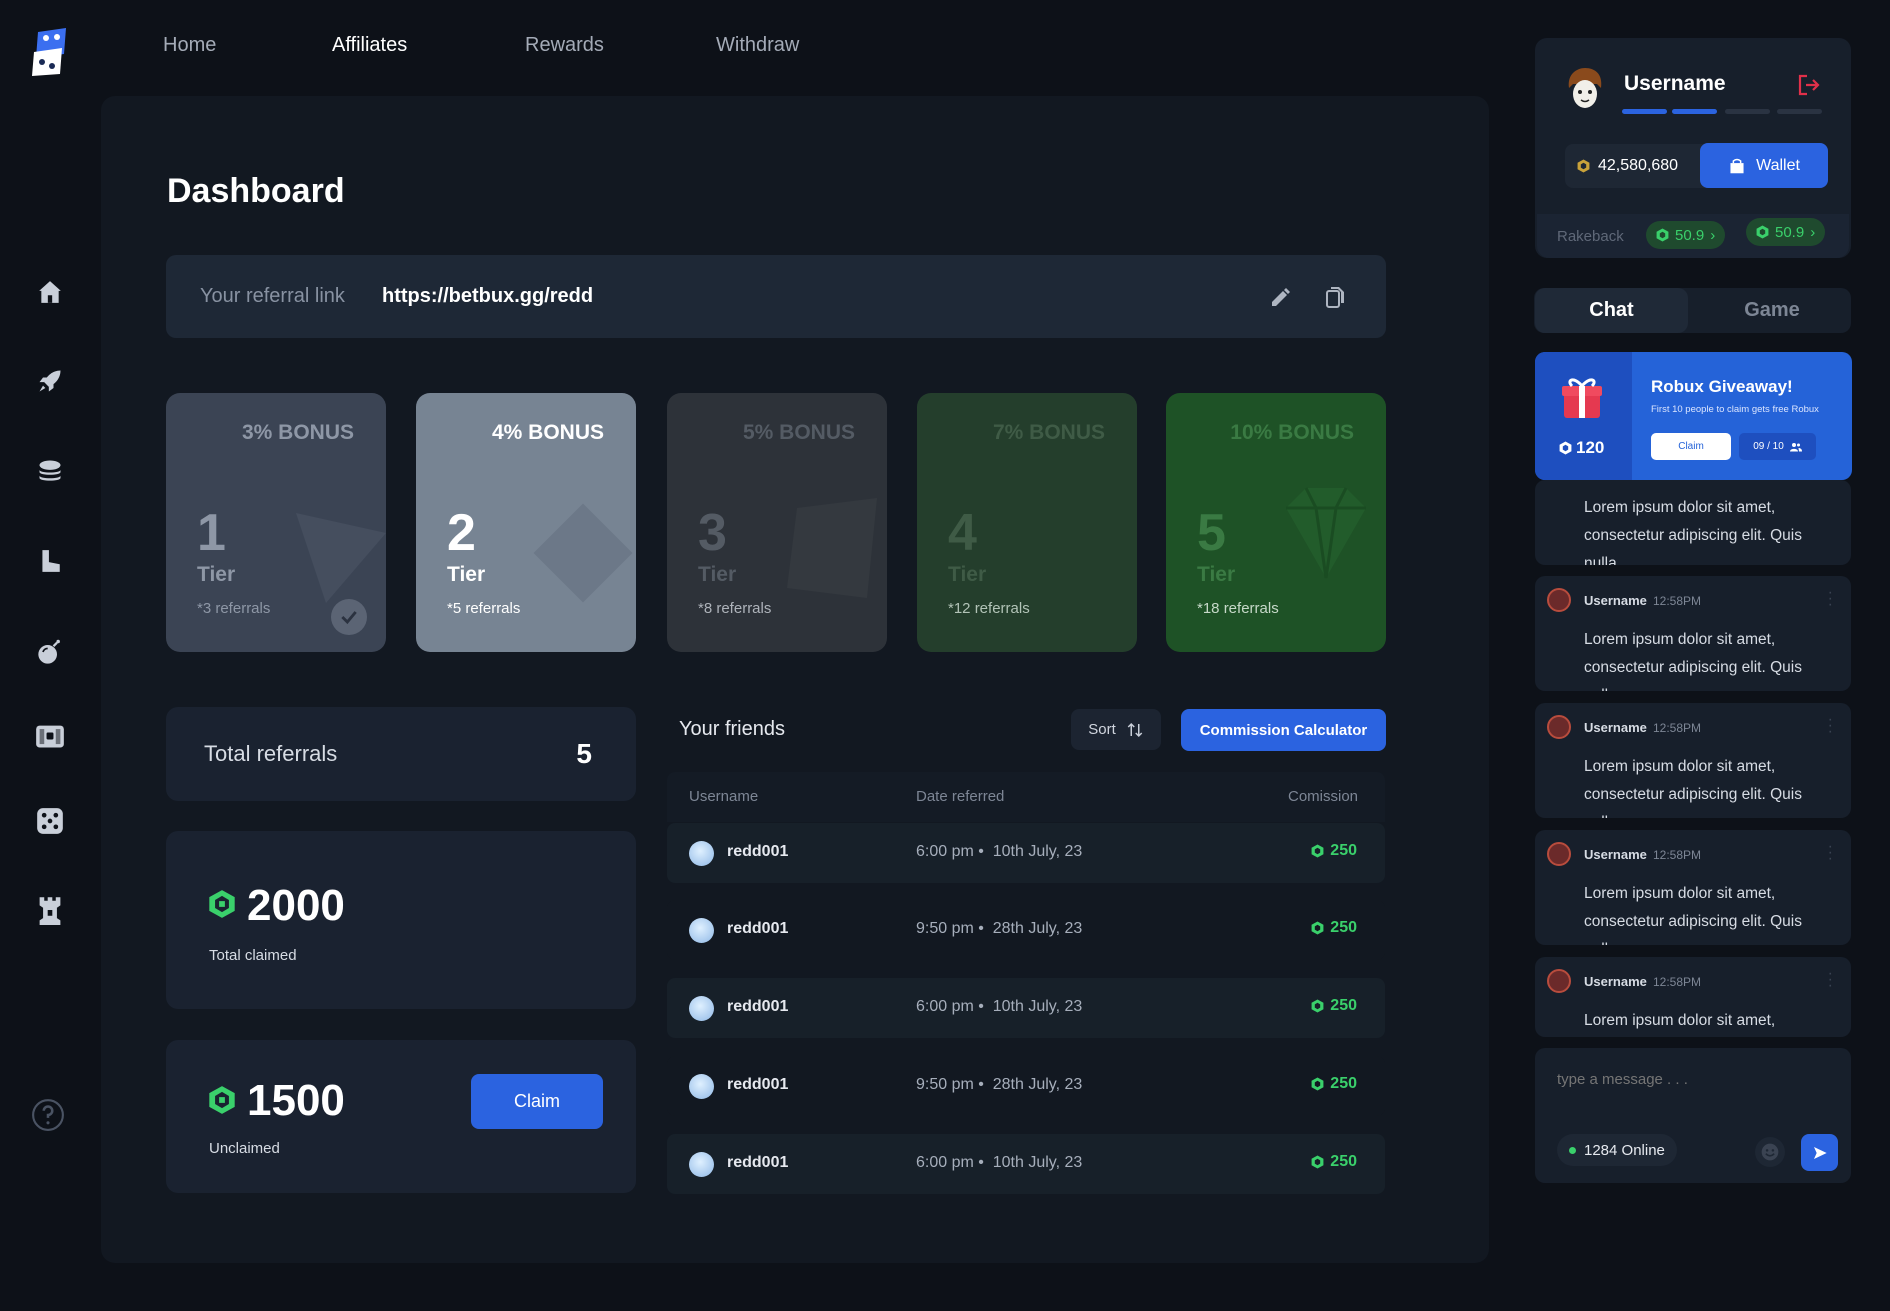  What do you see at coordinates (999, 1162) in the screenshot?
I see `friend-date: 6:00 pm • 10th July, 23` at bounding box center [999, 1162].